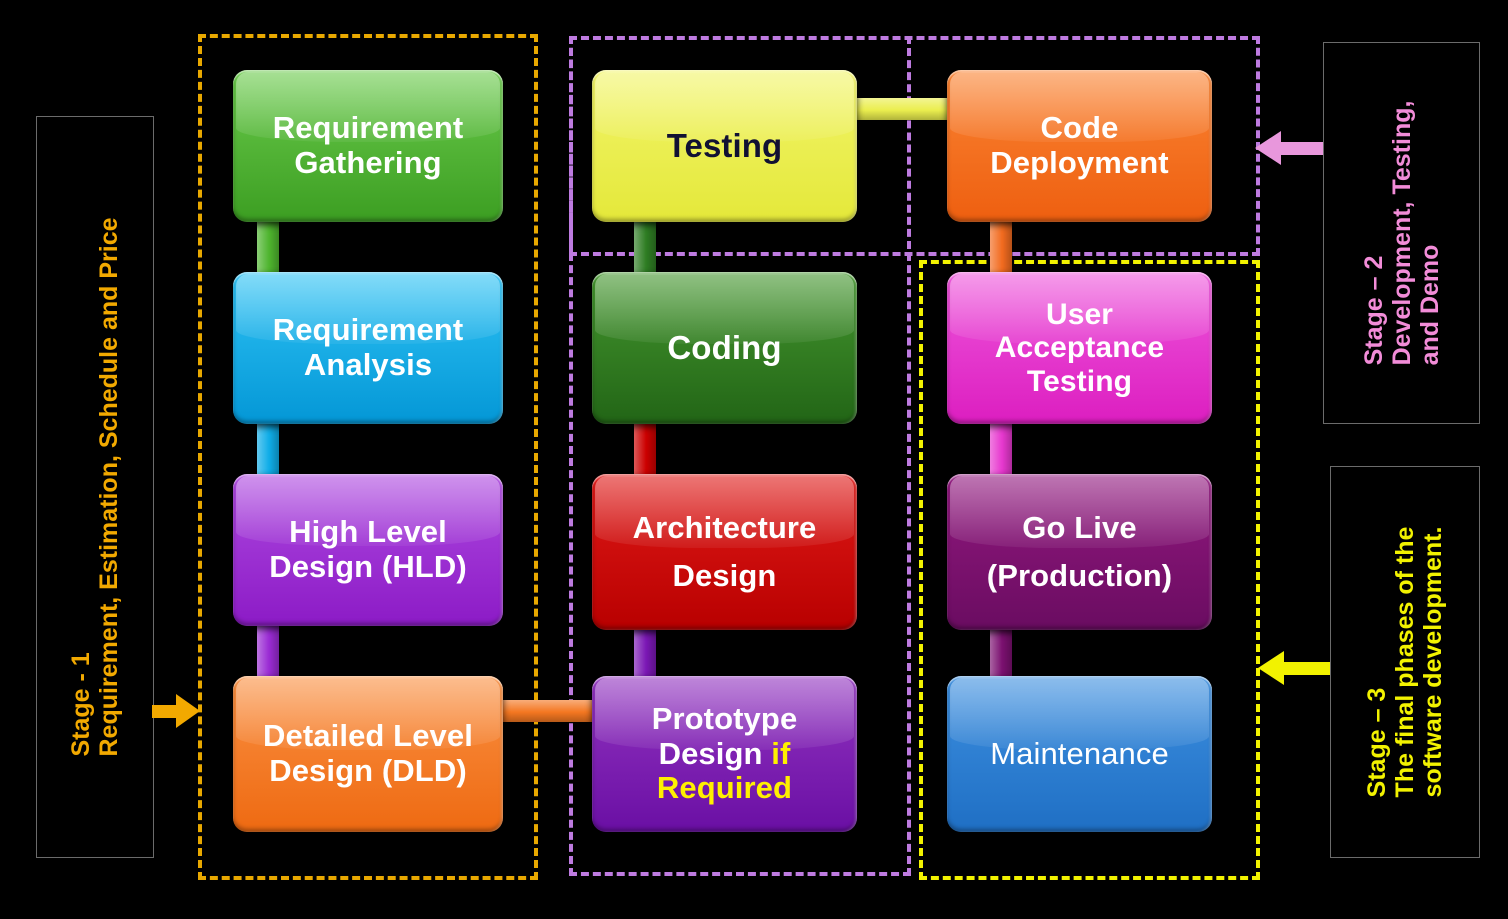 This screenshot has height=919, width=1508. Describe the element at coordinates (268, 651) in the screenshot. I see `connector-hld-to-dld` at that location.